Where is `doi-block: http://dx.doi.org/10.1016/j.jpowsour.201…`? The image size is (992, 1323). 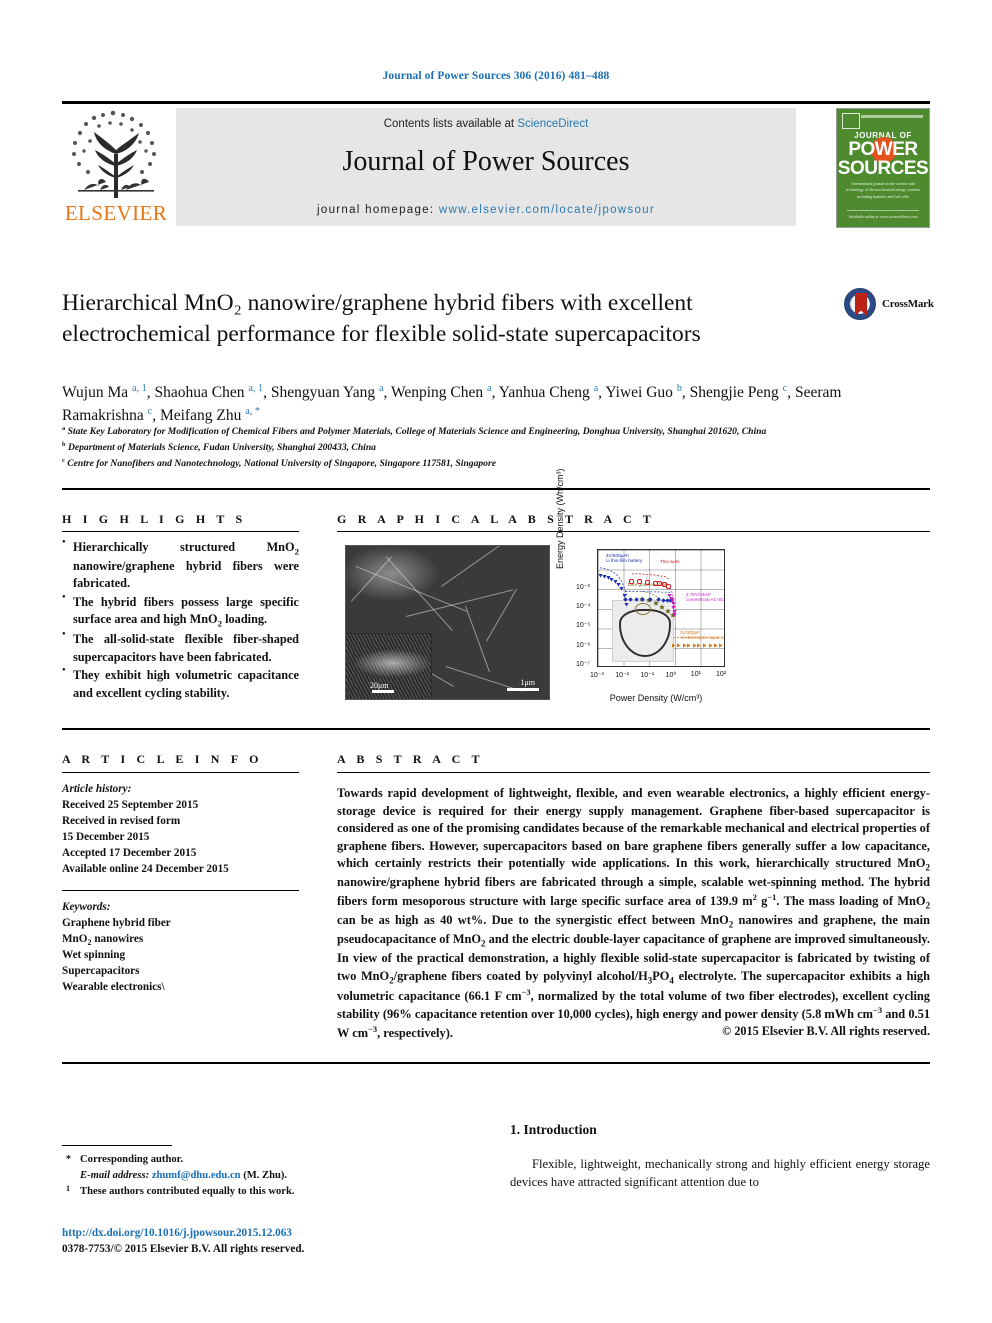
doi-block: http://dx.doi.org/10.1016/j.jpowsour.201… is located at coordinates (227, 1242).